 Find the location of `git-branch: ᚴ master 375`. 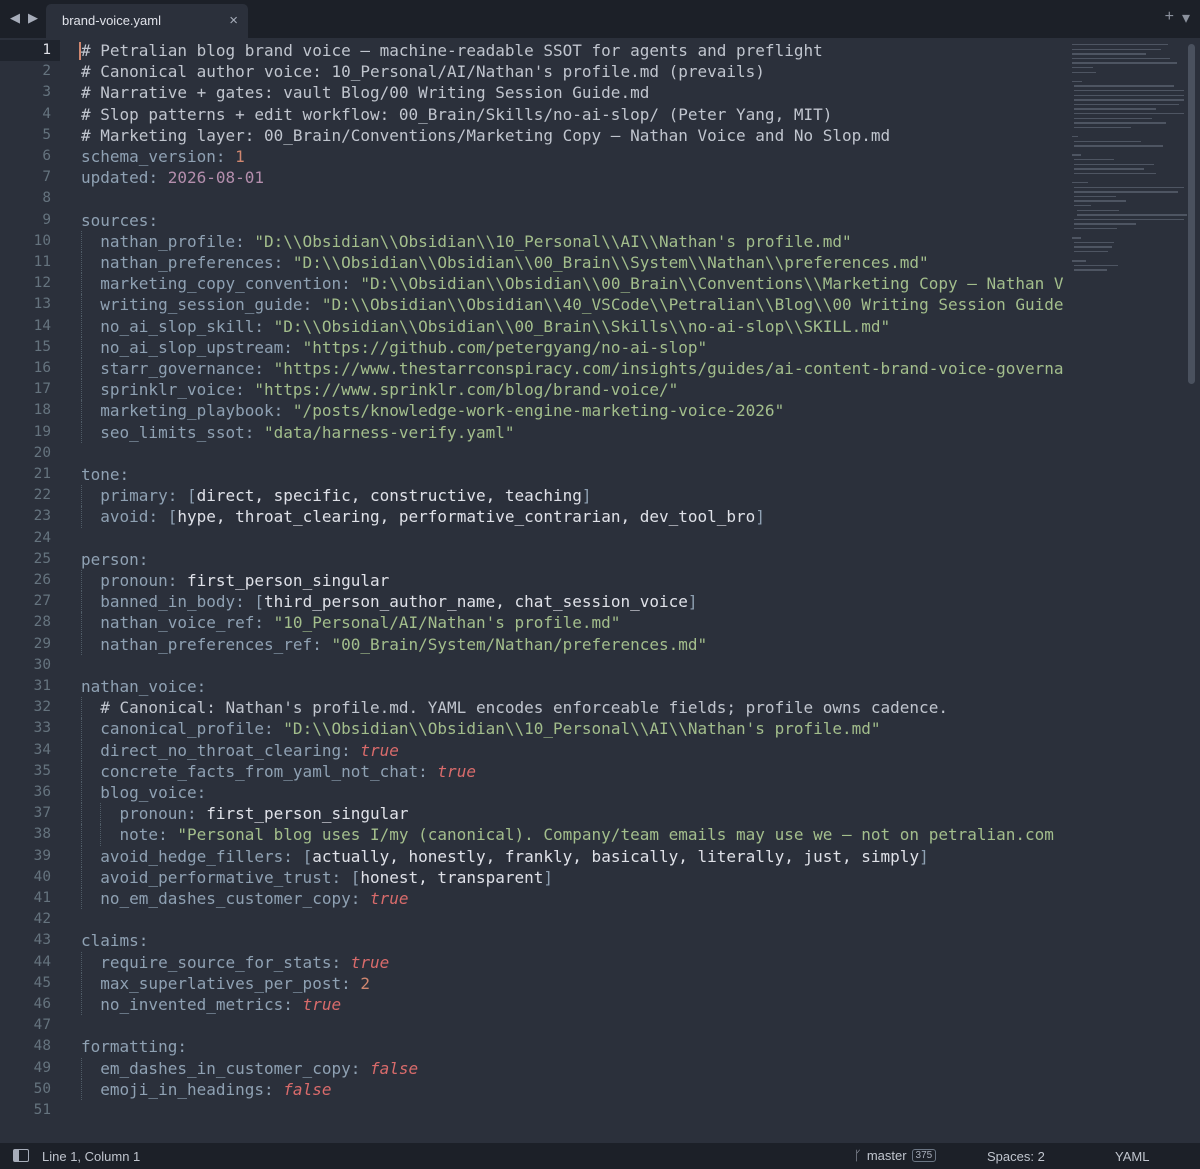

git-branch: ᚴ master 375 is located at coordinates (895, 1155).